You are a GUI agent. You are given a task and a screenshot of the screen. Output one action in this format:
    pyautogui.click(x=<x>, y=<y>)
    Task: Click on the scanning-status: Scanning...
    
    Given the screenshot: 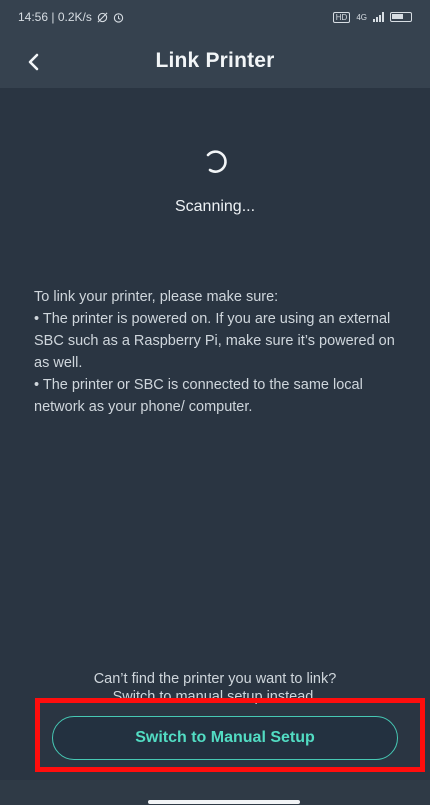 What is the action you would take?
    pyautogui.click(x=215, y=206)
    